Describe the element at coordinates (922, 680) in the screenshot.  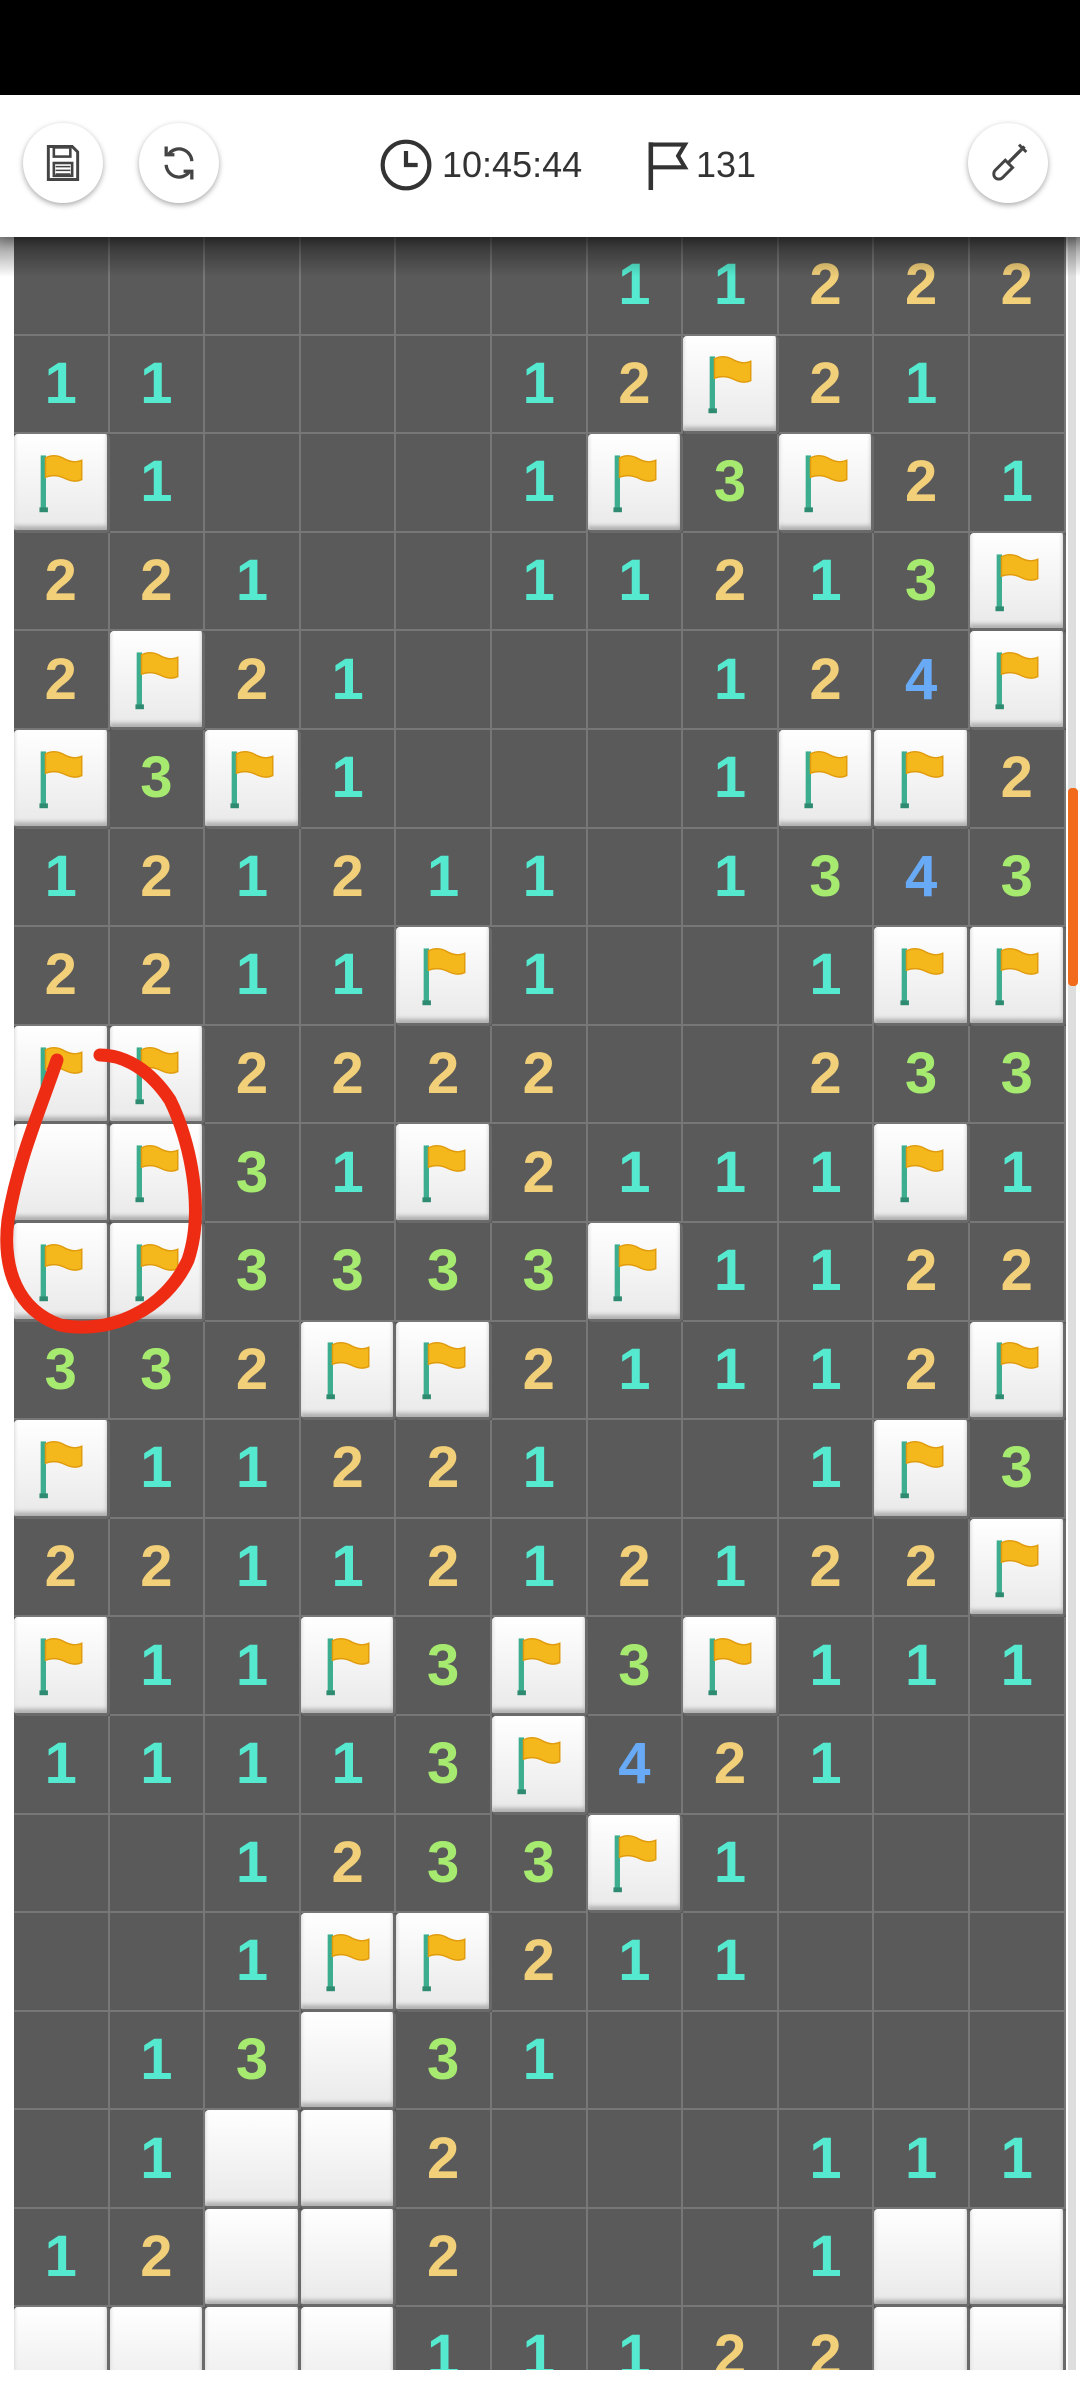
I see `number-cell: 4` at that location.